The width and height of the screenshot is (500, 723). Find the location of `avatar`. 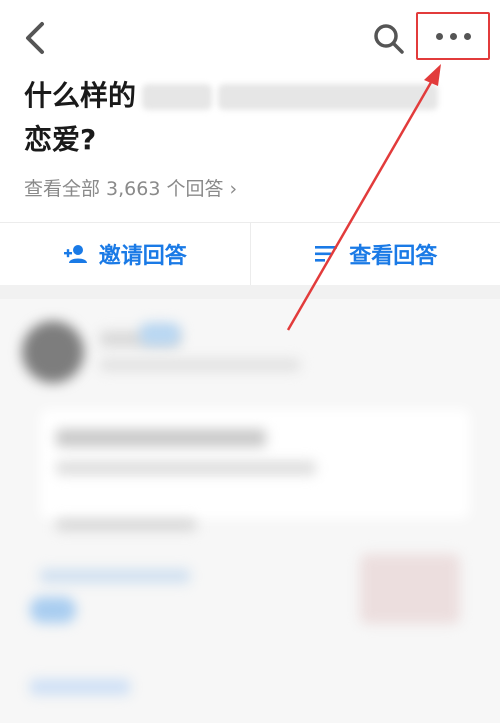

avatar is located at coordinates (53, 352).